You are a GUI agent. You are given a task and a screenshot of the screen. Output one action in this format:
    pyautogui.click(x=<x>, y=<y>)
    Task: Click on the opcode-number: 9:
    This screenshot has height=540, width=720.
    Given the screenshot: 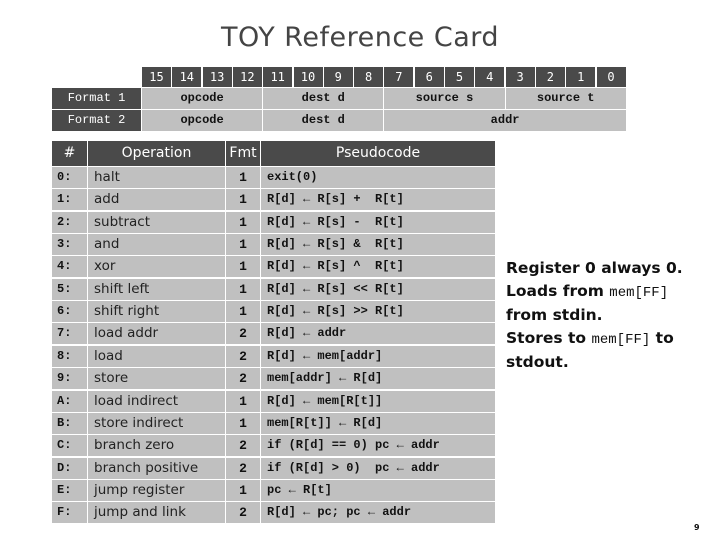 What is the action you would take?
    pyautogui.click(x=69, y=379)
    